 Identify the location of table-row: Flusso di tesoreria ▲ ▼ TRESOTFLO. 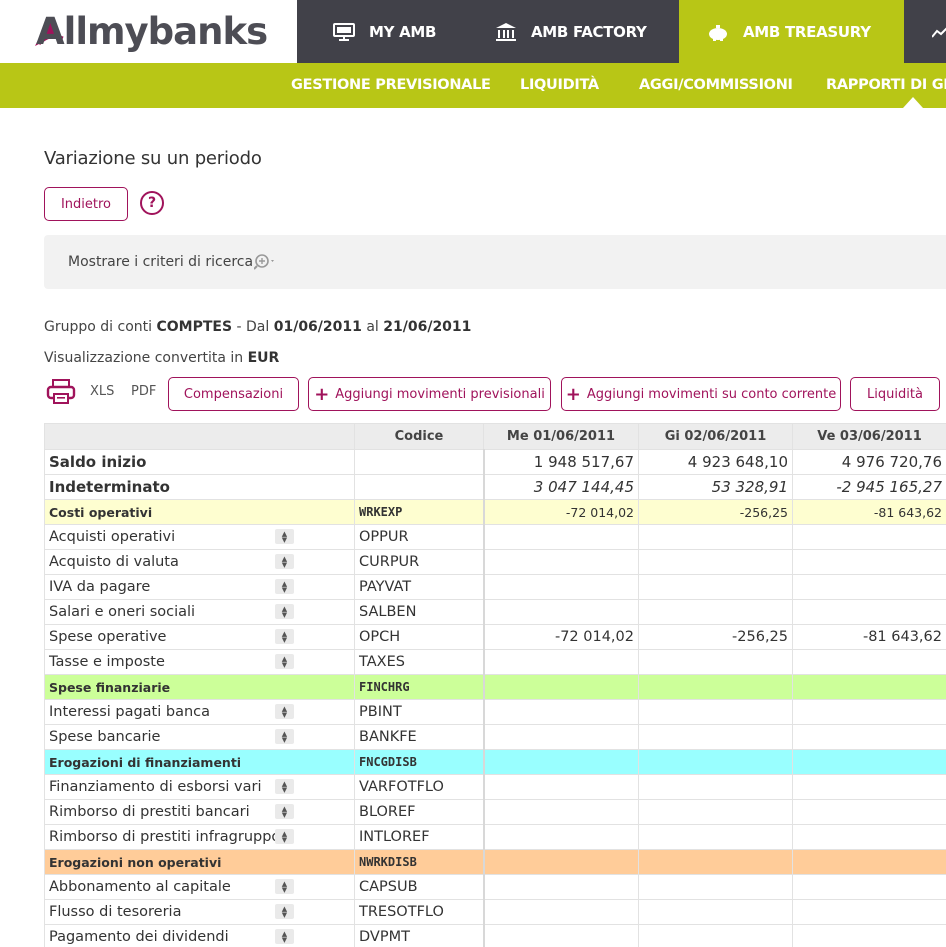
(495, 912).